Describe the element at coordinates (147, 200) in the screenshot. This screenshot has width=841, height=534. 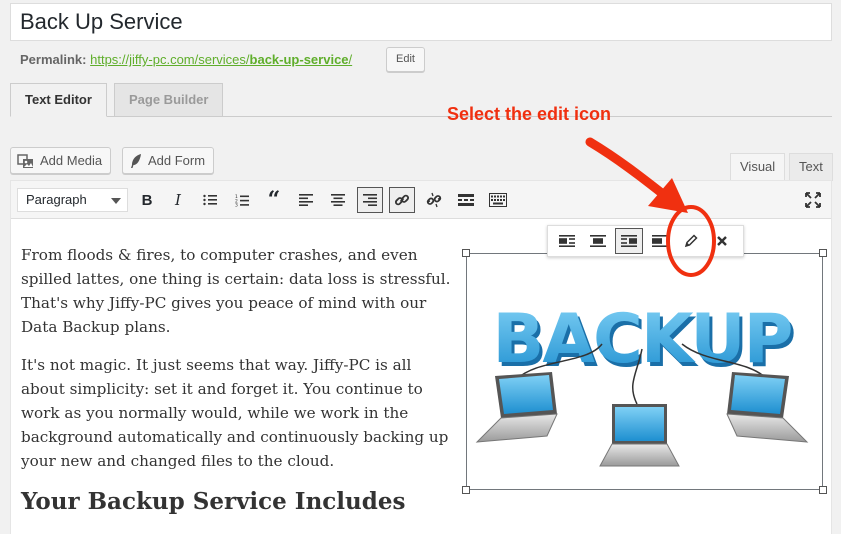
I see `bold-icon: B` at that location.